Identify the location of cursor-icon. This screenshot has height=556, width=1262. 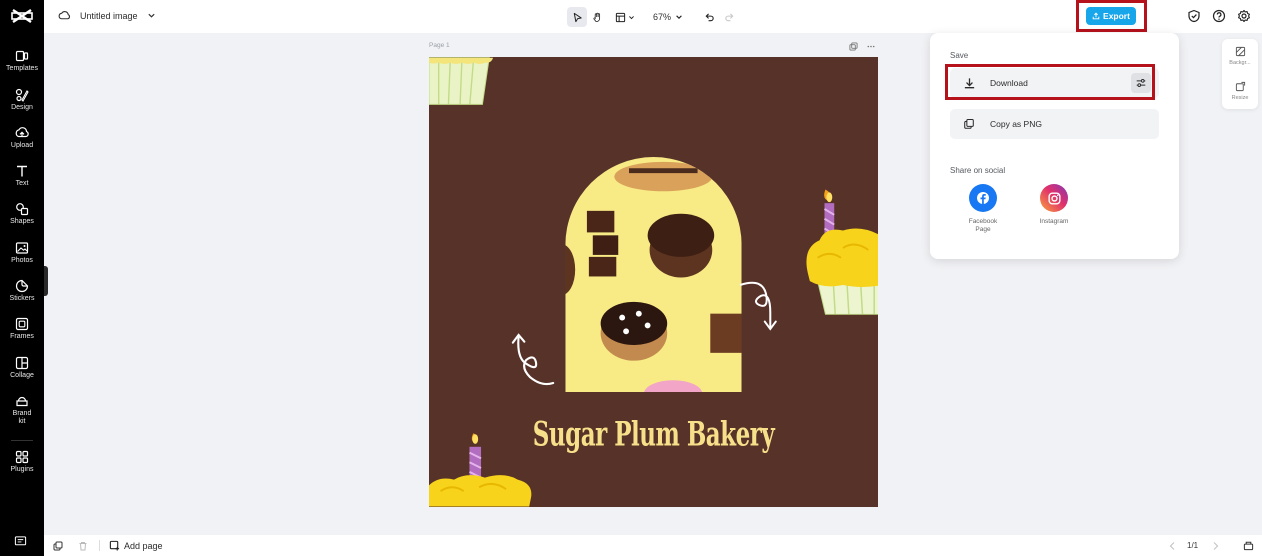
(577, 17).